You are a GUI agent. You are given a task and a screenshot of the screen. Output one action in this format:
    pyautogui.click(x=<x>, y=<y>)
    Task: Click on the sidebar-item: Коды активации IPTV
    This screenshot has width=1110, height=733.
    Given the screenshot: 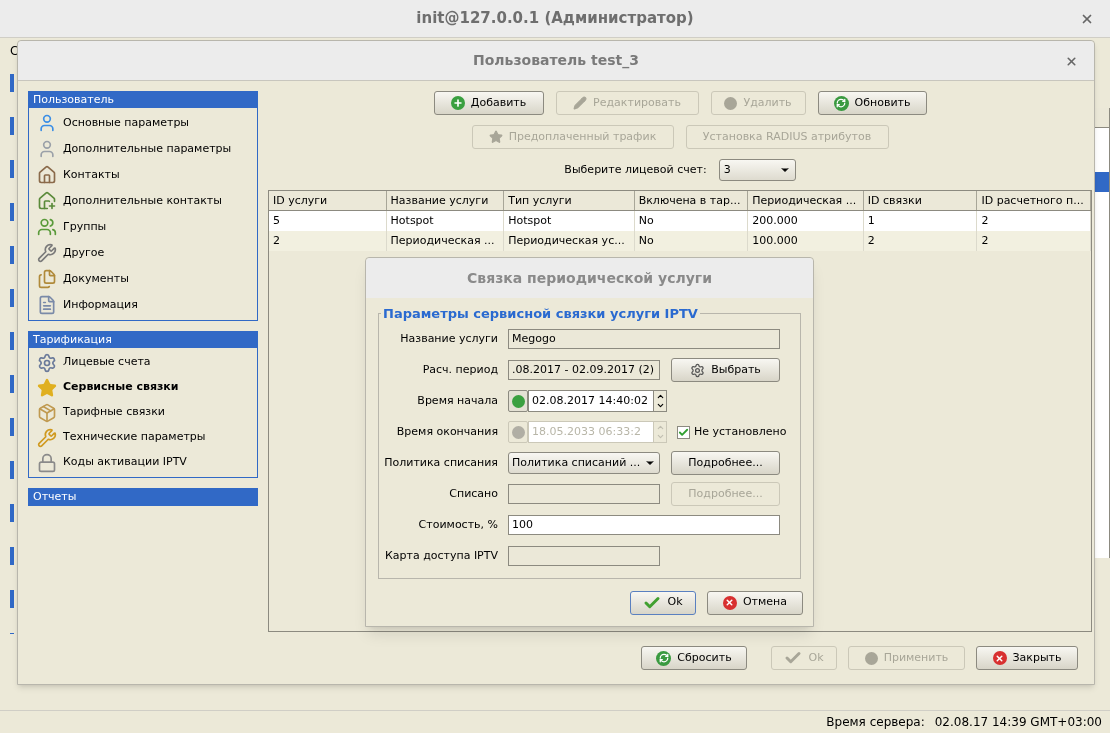 What is the action you would take?
    pyautogui.click(x=143, y=462)
    